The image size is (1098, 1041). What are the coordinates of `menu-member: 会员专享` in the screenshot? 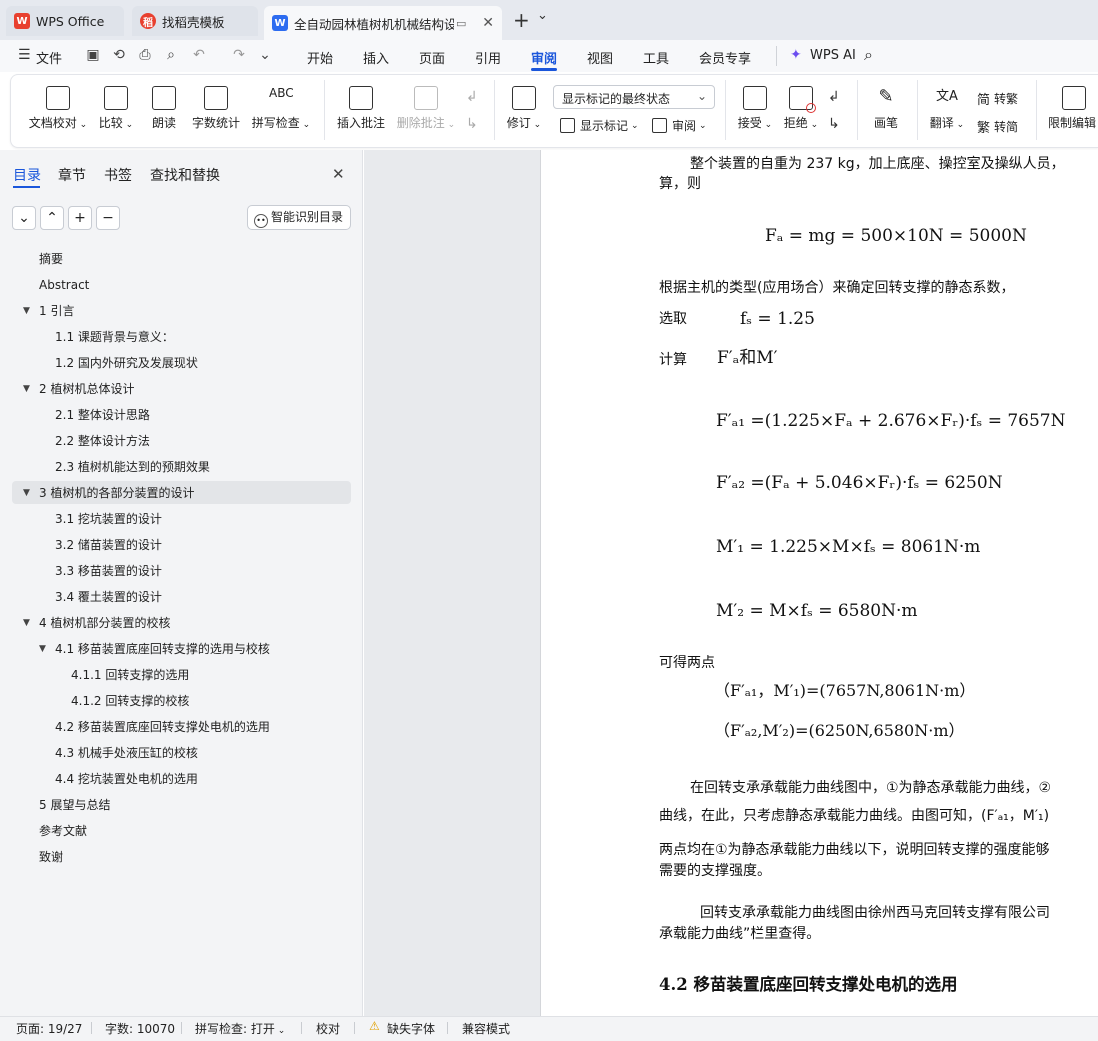 It's located at (725, 57).